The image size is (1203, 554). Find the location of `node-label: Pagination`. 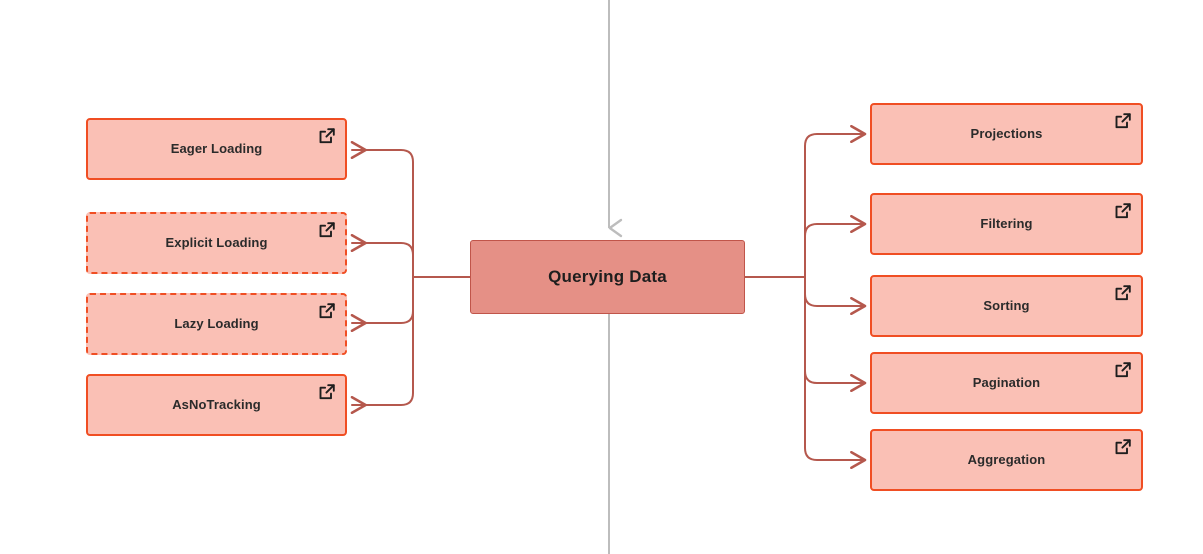

node-label: Pagination is located at coordinates (1006, 383).